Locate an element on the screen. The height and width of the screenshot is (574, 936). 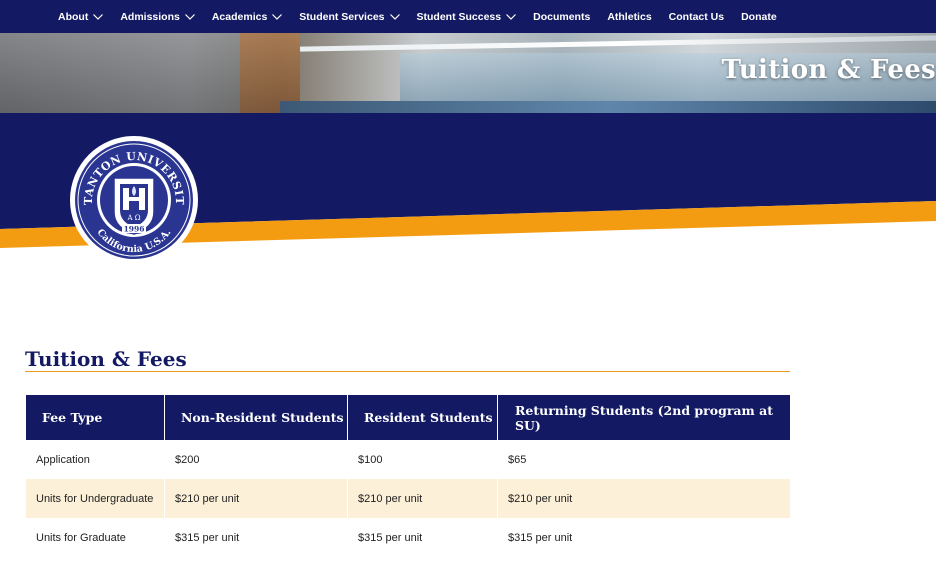
seal-letters: A Ω is located at coordinates (133, 218).